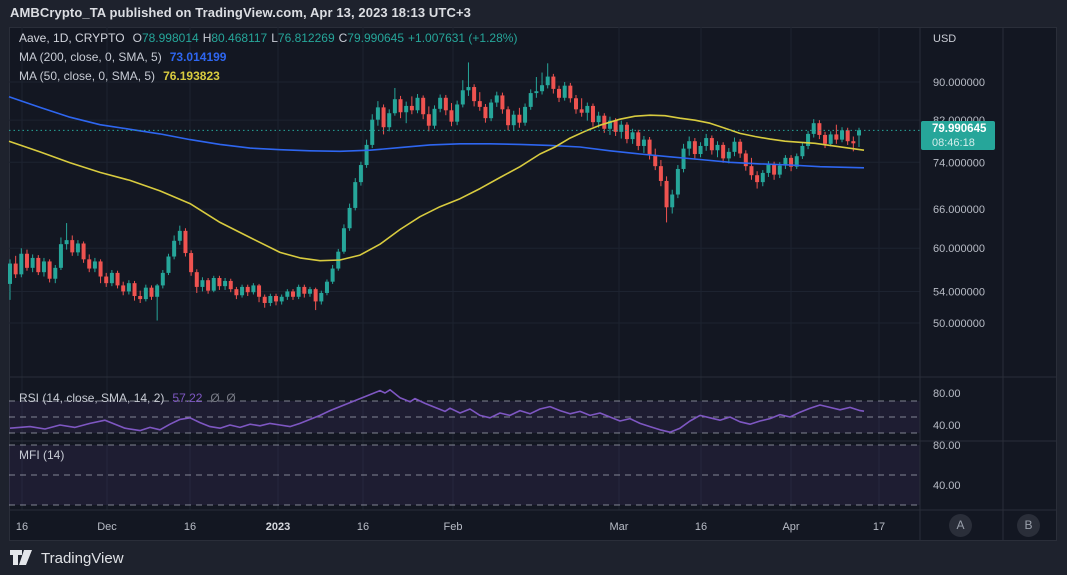 The height and width of the screenshot is (575, 1067). What do you see at coordinates (453, 527) in the screenshot?
I see `time-axis-label: Feb` at bounding box center [453, 527].